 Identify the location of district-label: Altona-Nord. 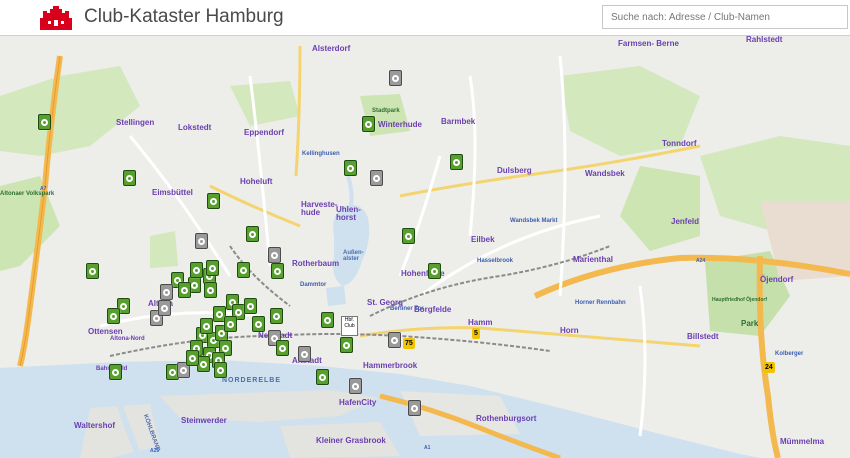
(127, 339).